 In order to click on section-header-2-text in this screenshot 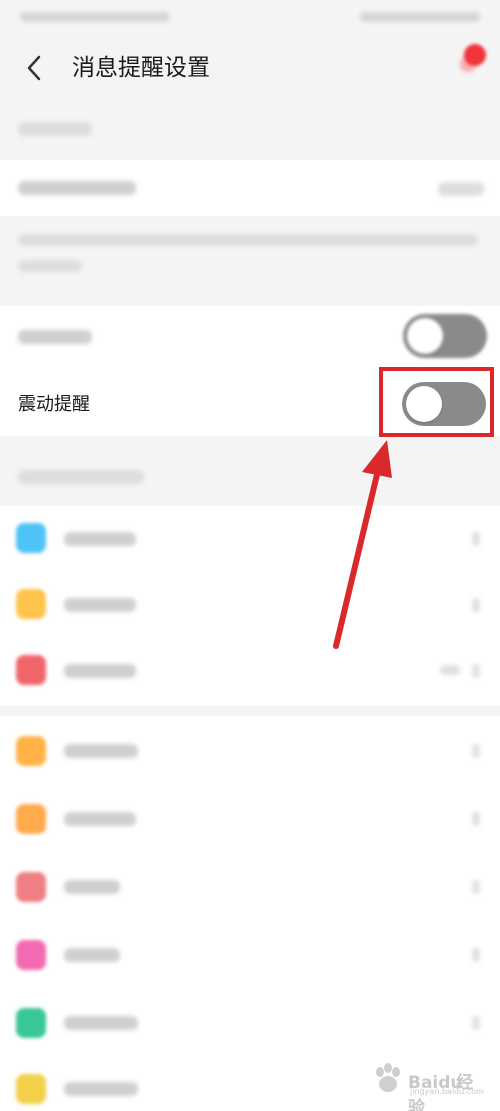, I will do `click(81, 477)`.